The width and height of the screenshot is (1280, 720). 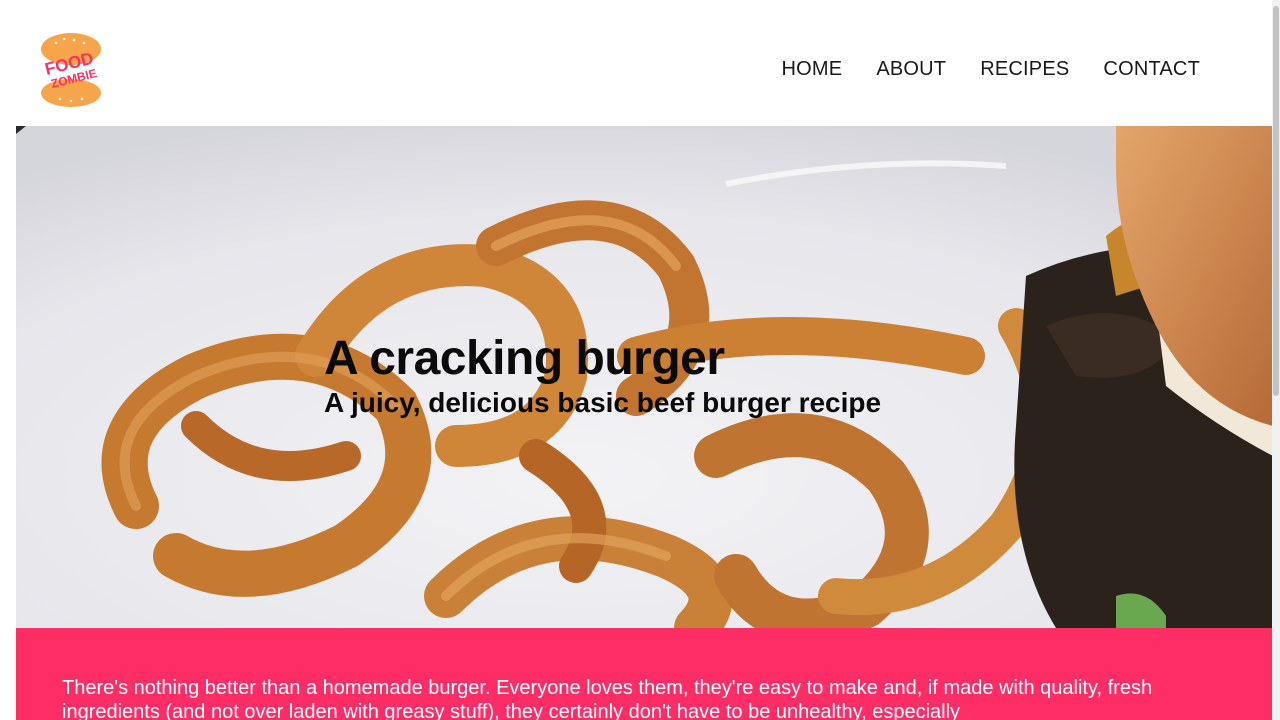 What do you see at coordinates (812, 69) in the screenshot?
I see `nav-home-link: HOME` at bounding box center [812, 69].